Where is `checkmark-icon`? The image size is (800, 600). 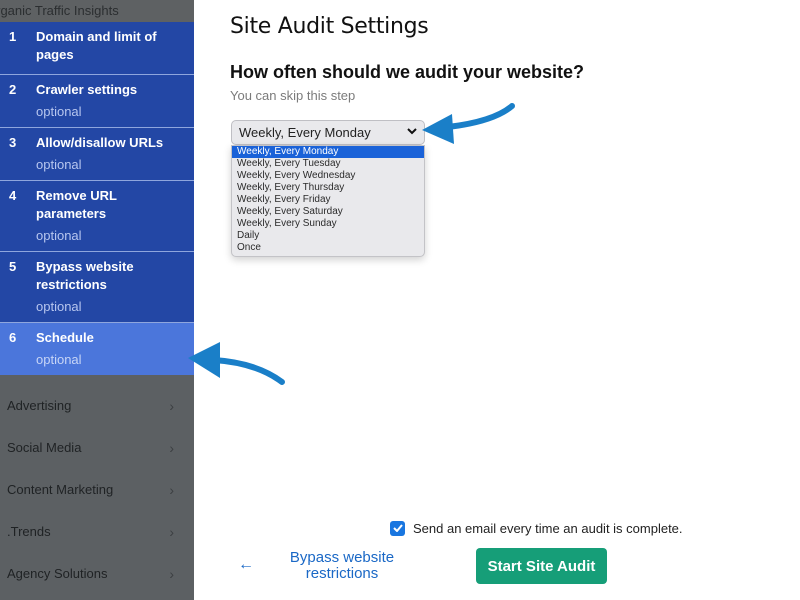 checkmark-icon is located at coordinates (397, 528).